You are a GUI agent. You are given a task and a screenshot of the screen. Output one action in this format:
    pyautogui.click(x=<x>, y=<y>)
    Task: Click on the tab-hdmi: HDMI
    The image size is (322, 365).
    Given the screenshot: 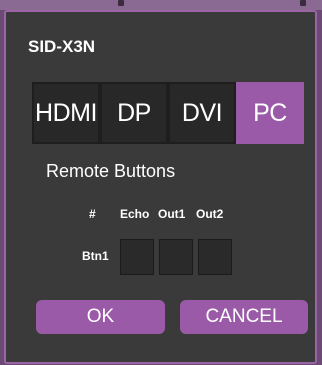 What is the action you would take?
    pyautogui.click(x=66, y=113)
    